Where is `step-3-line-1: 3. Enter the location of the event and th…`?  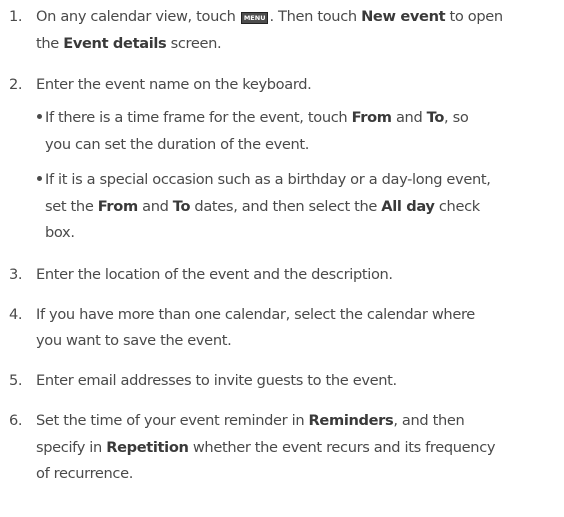 step-3-line-1: 3. Enter the location of the event and th… is located at coordinates (201, 275).